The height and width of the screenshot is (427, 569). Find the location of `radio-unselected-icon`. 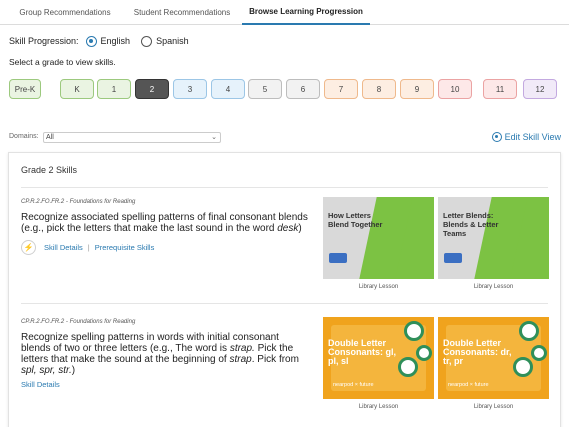

radio-unselected-icon is located at coordinates (147, 41).